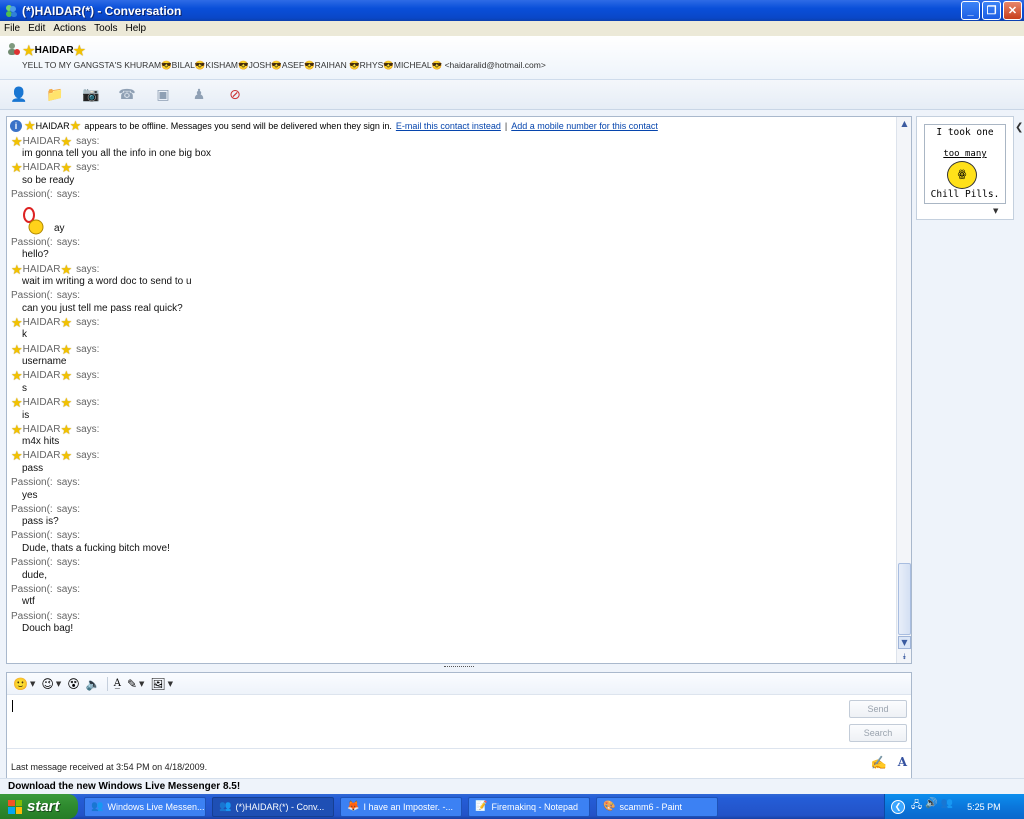 The width and height of the screenshot is (1024, 819). Describe the element at coordinates (984, 807) in the screenshot. I see `clock: 5:25 PM` at that location.